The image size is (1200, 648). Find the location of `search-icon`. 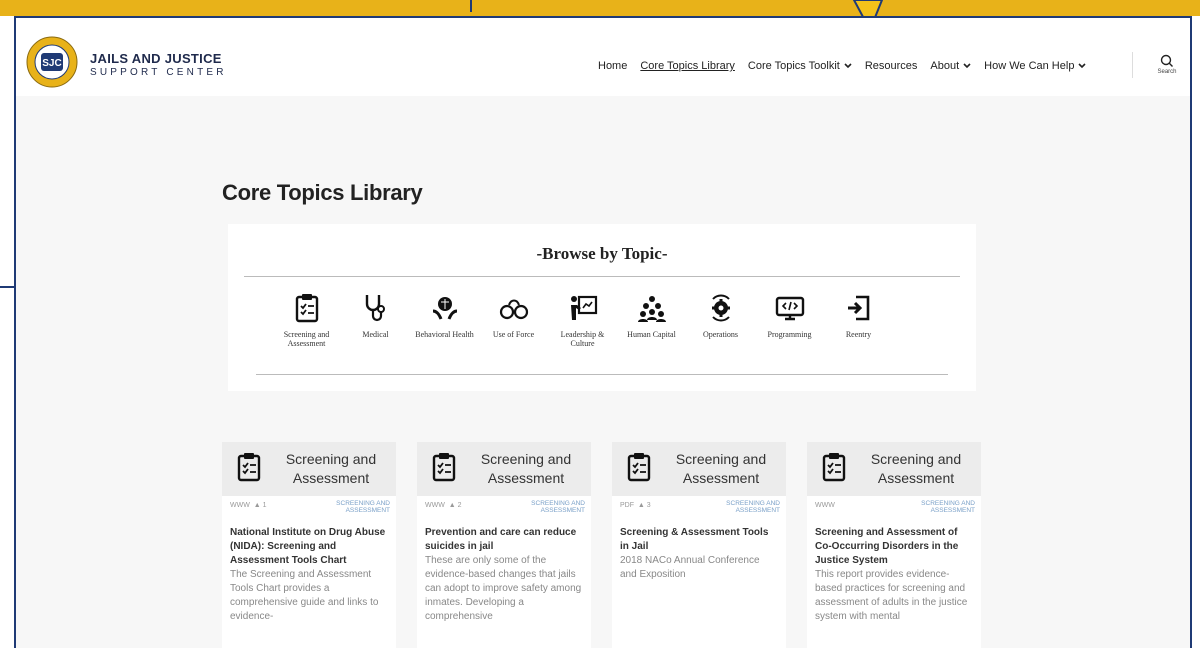

search-icon is located at coordinates (1167, 61).